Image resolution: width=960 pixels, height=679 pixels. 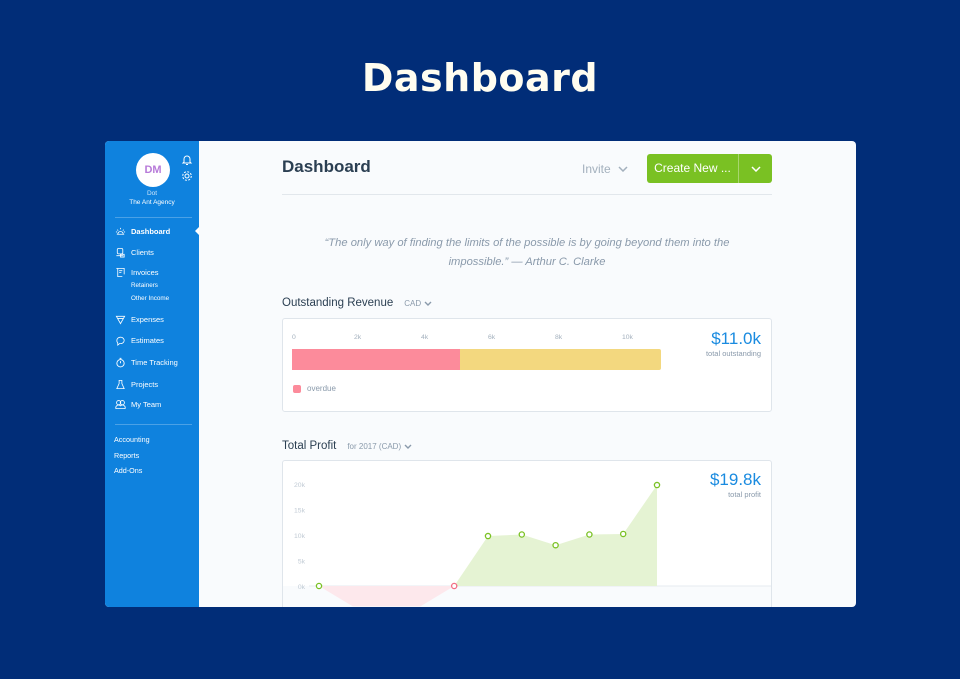 I want to click on legend-label-overdue: overdue, so click(x=321, y=388).